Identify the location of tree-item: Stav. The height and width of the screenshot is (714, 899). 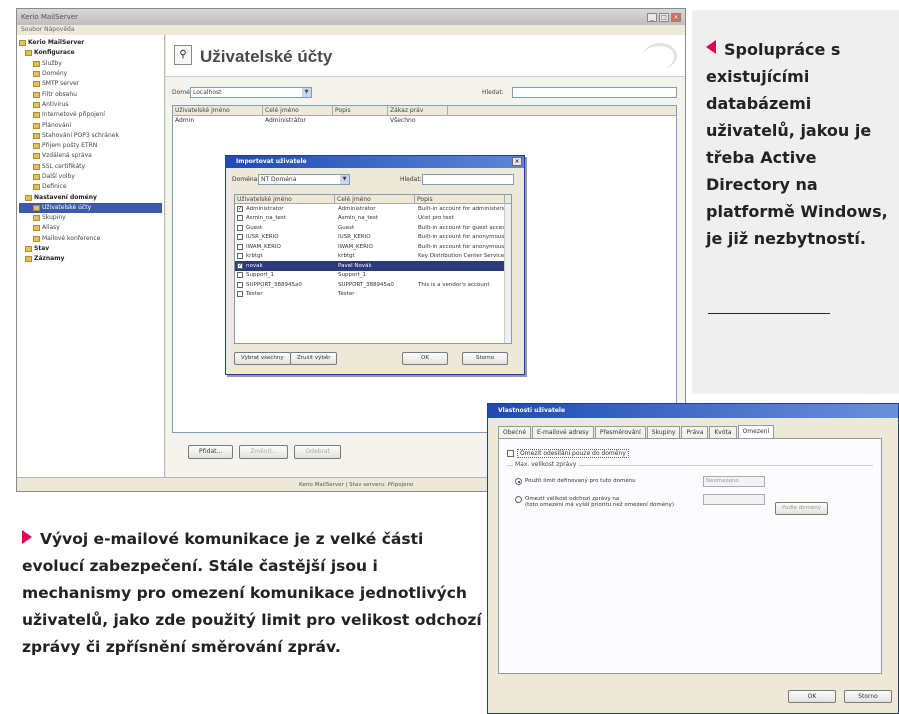
(90, 249).